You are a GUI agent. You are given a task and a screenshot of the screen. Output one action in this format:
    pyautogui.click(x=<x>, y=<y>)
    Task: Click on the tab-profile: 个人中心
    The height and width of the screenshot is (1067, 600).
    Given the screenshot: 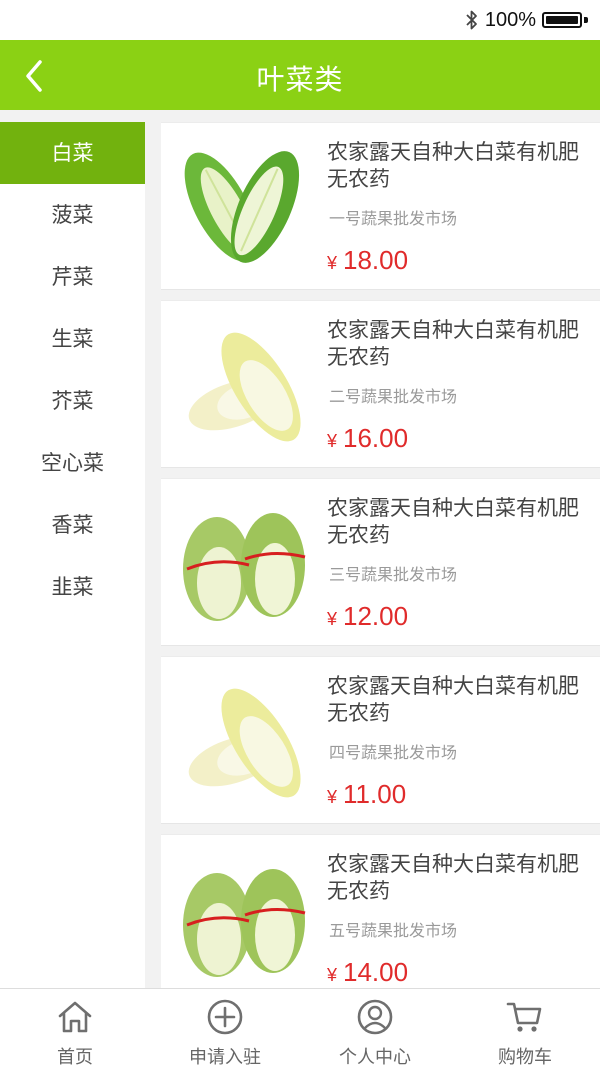 What is the action you would take?
    pyautogui.click(x=375, y=1028)
    